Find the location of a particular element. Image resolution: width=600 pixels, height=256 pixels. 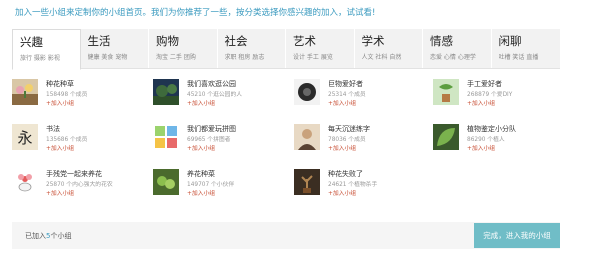

group-card: 种花种草 158498 个成员 +加入小组 is located at coordinates (80, 96).